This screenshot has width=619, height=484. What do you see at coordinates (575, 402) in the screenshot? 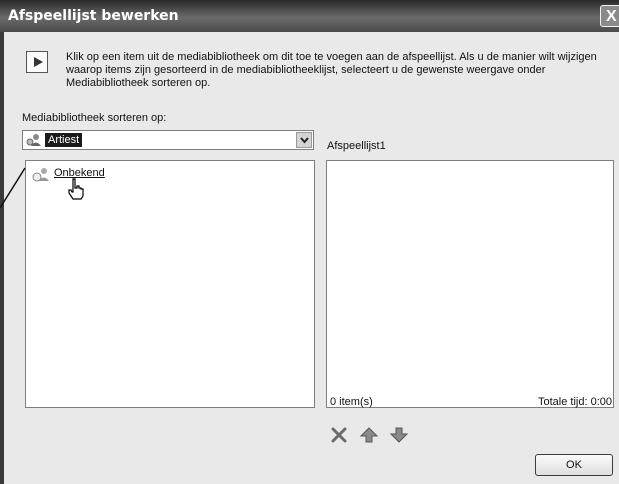
I see `total-time: Totale tijd: 0:00` at bounding box center [575, 402].